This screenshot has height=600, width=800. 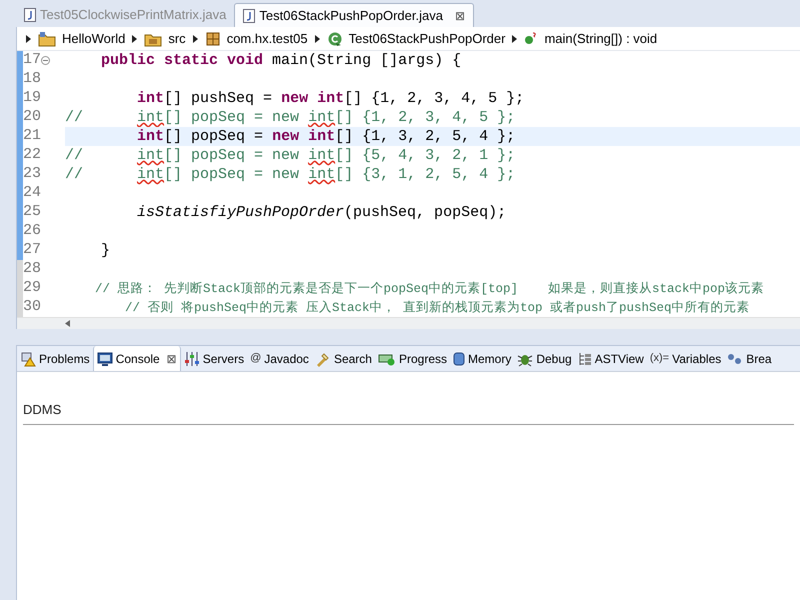 I want to click on view-tab: Search, so click(x=343, y=358).